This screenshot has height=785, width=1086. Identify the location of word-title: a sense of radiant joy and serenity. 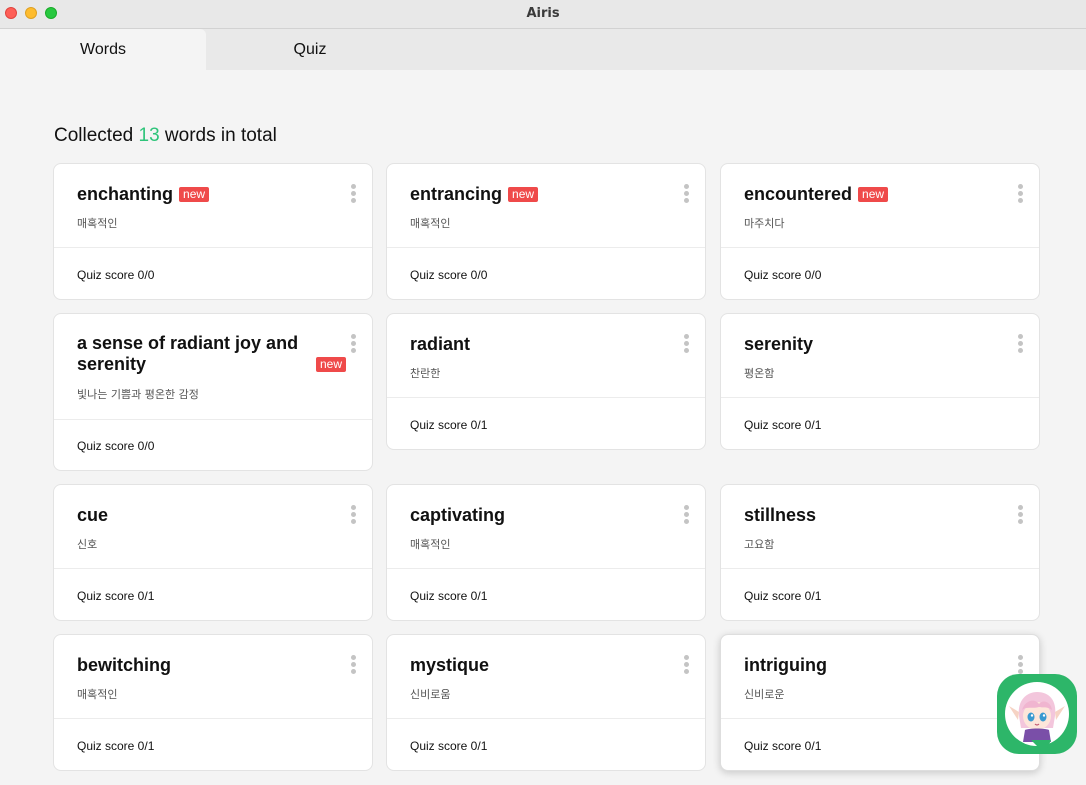
(188, 353).